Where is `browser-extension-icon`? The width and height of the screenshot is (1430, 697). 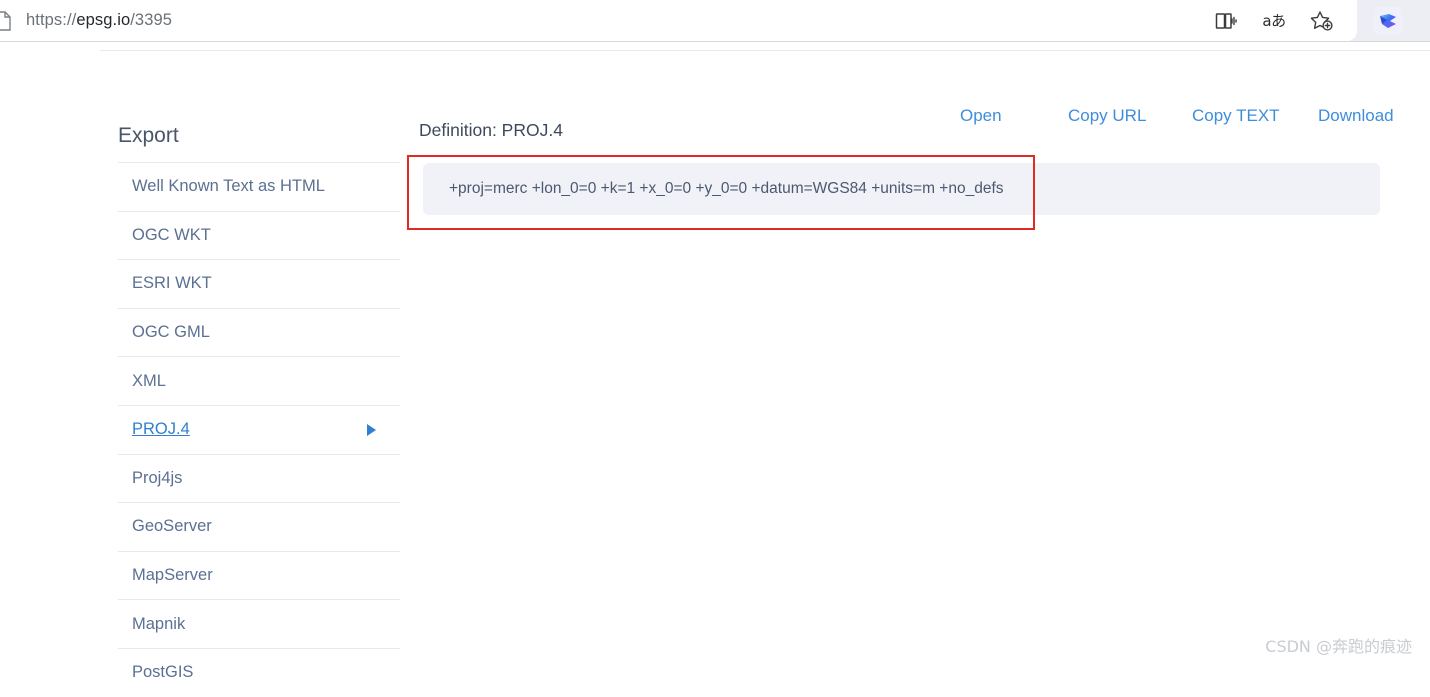
browser-extension-icon is located at coordinates (1388, 21).